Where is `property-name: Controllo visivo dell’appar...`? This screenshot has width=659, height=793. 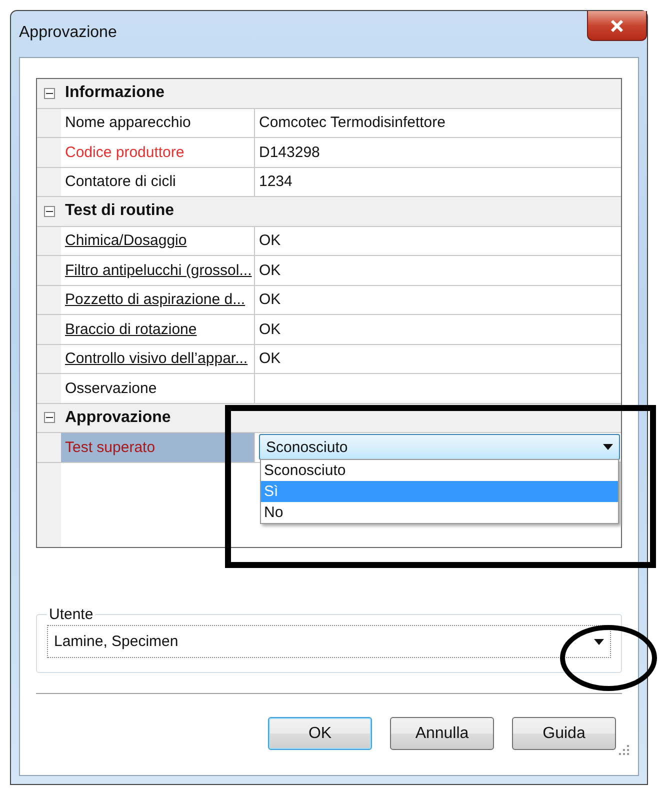 property-name: Controllo visivo dell’appar... is located at coordinates (158, 358).